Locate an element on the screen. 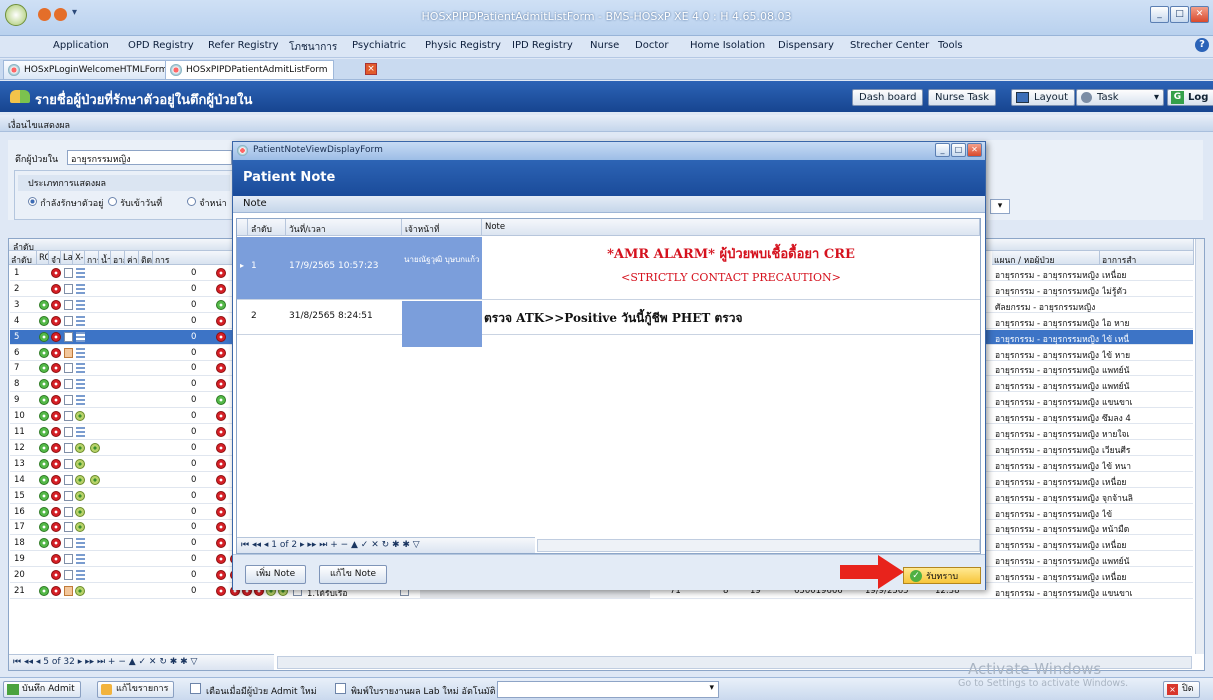 The height and width of the screenshot is (700, 1213). note-hscroll is located at coordinates (758, 545).